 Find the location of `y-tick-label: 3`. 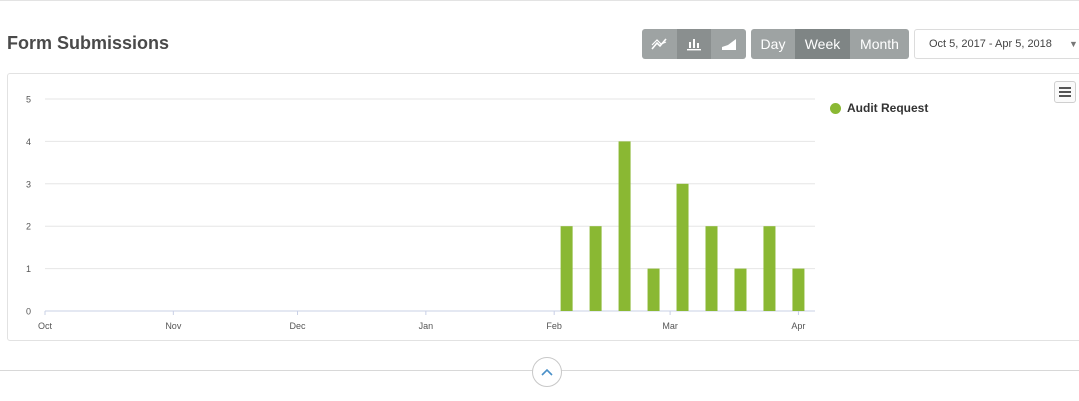

y-tick-label: 3 is located at coordinates (28, 184).